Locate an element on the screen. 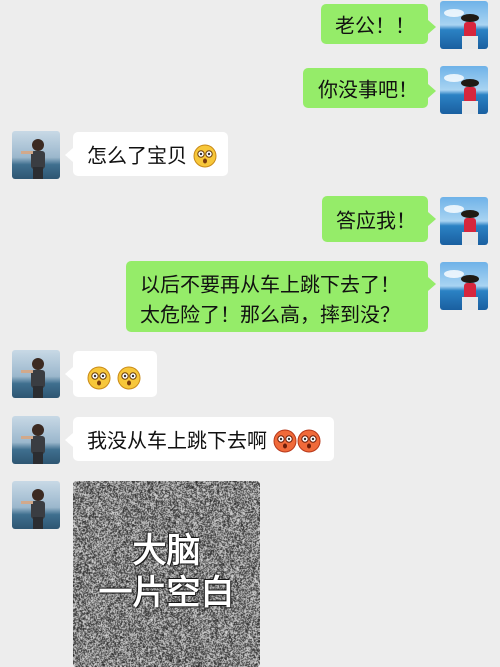 This screenshot has height=667, width=500. message-text: 答应我！ is located at coordinates (376, 220).